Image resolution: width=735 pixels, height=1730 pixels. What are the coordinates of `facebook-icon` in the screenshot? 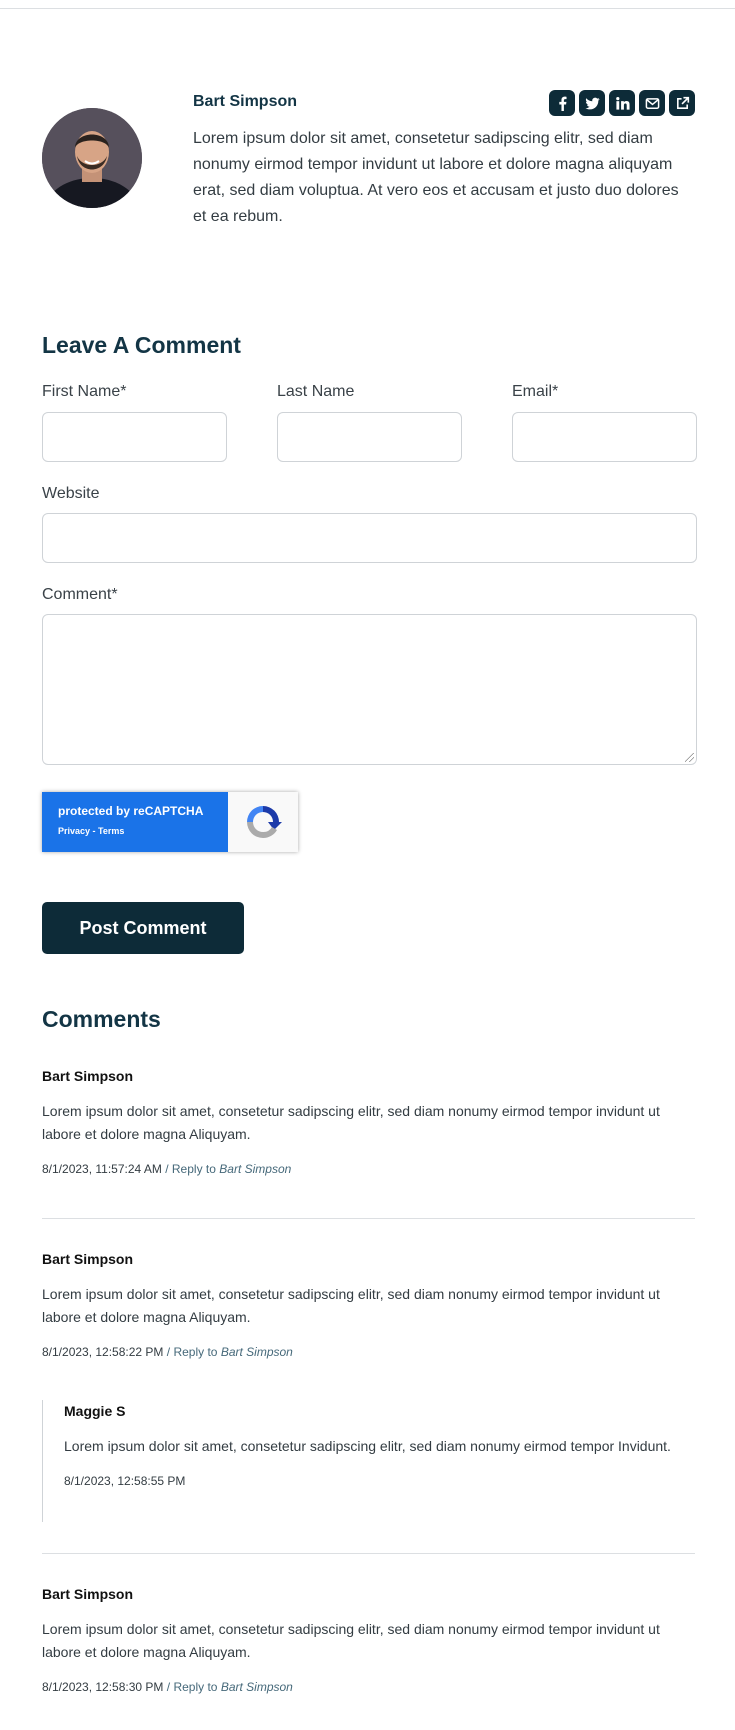 It's located at (562, 103).